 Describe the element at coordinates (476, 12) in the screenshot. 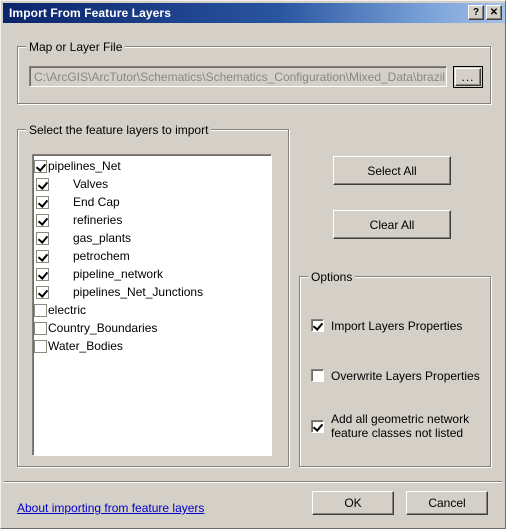

I see `help-icon: ?` at that location.